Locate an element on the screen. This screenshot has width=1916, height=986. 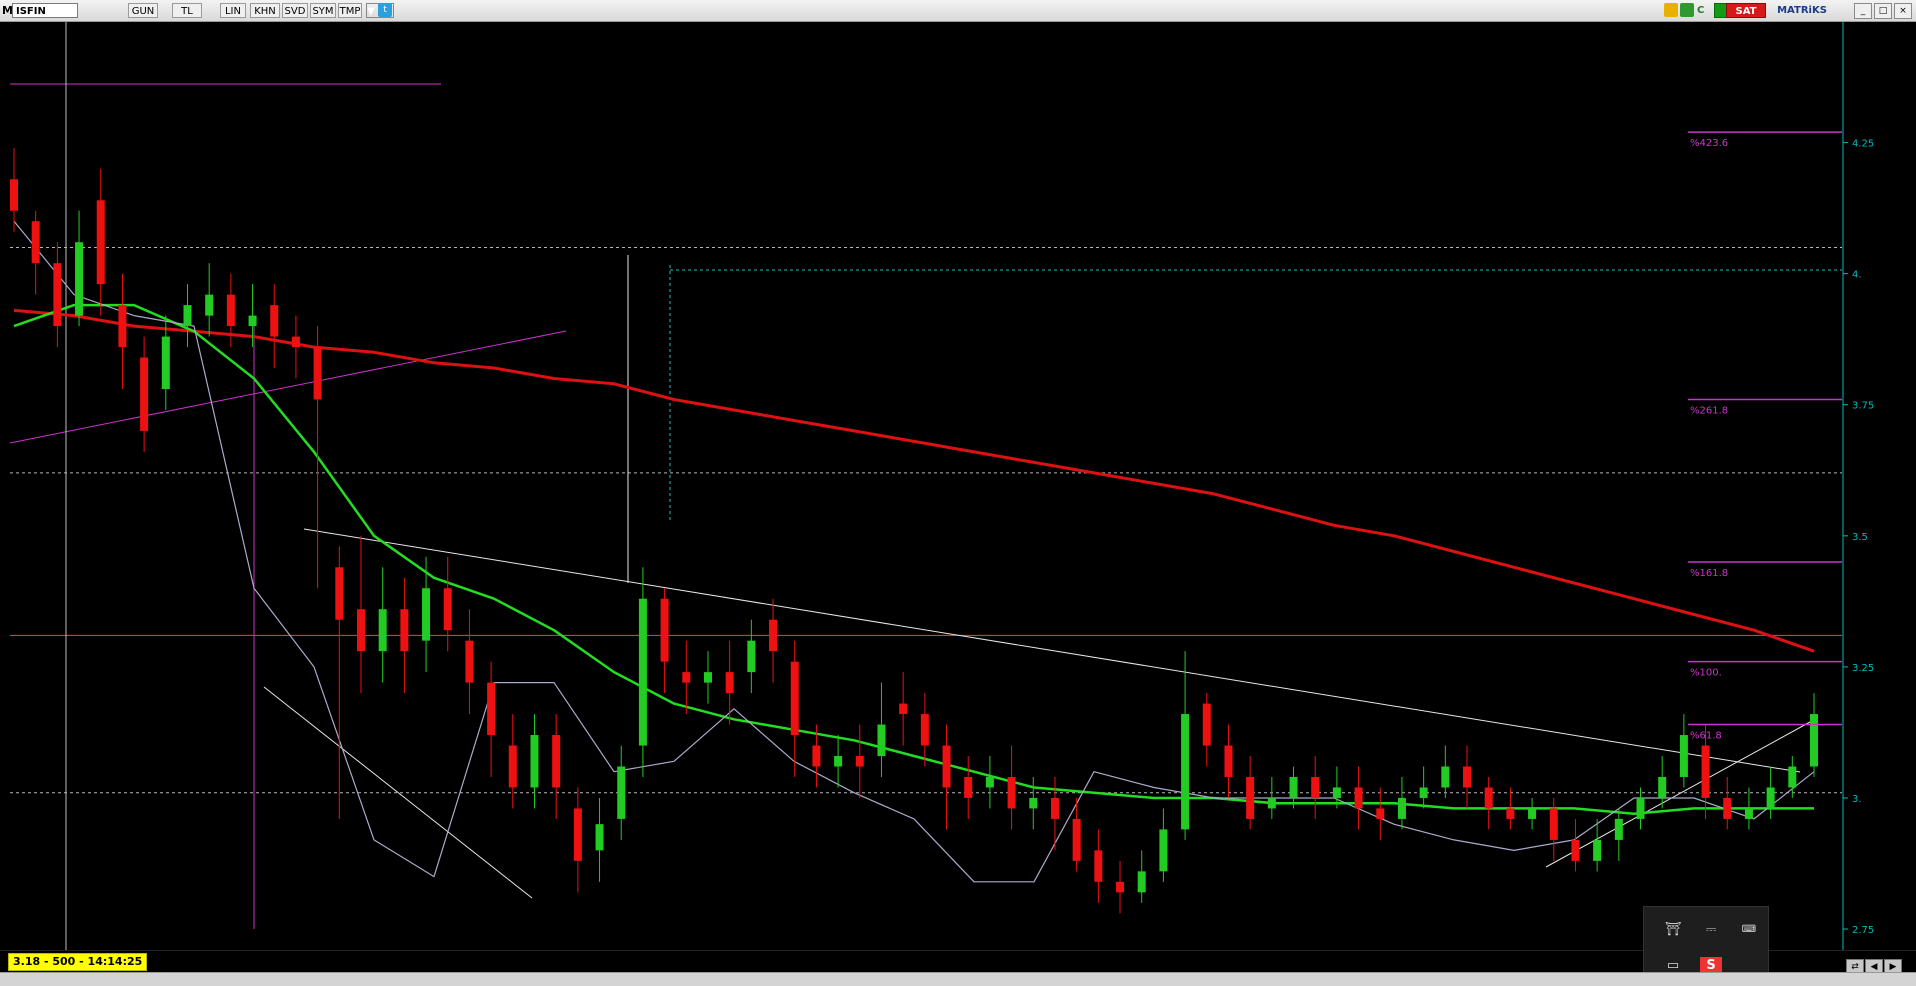
network-icon: ⎓ is located at coordinates (1711, 930).